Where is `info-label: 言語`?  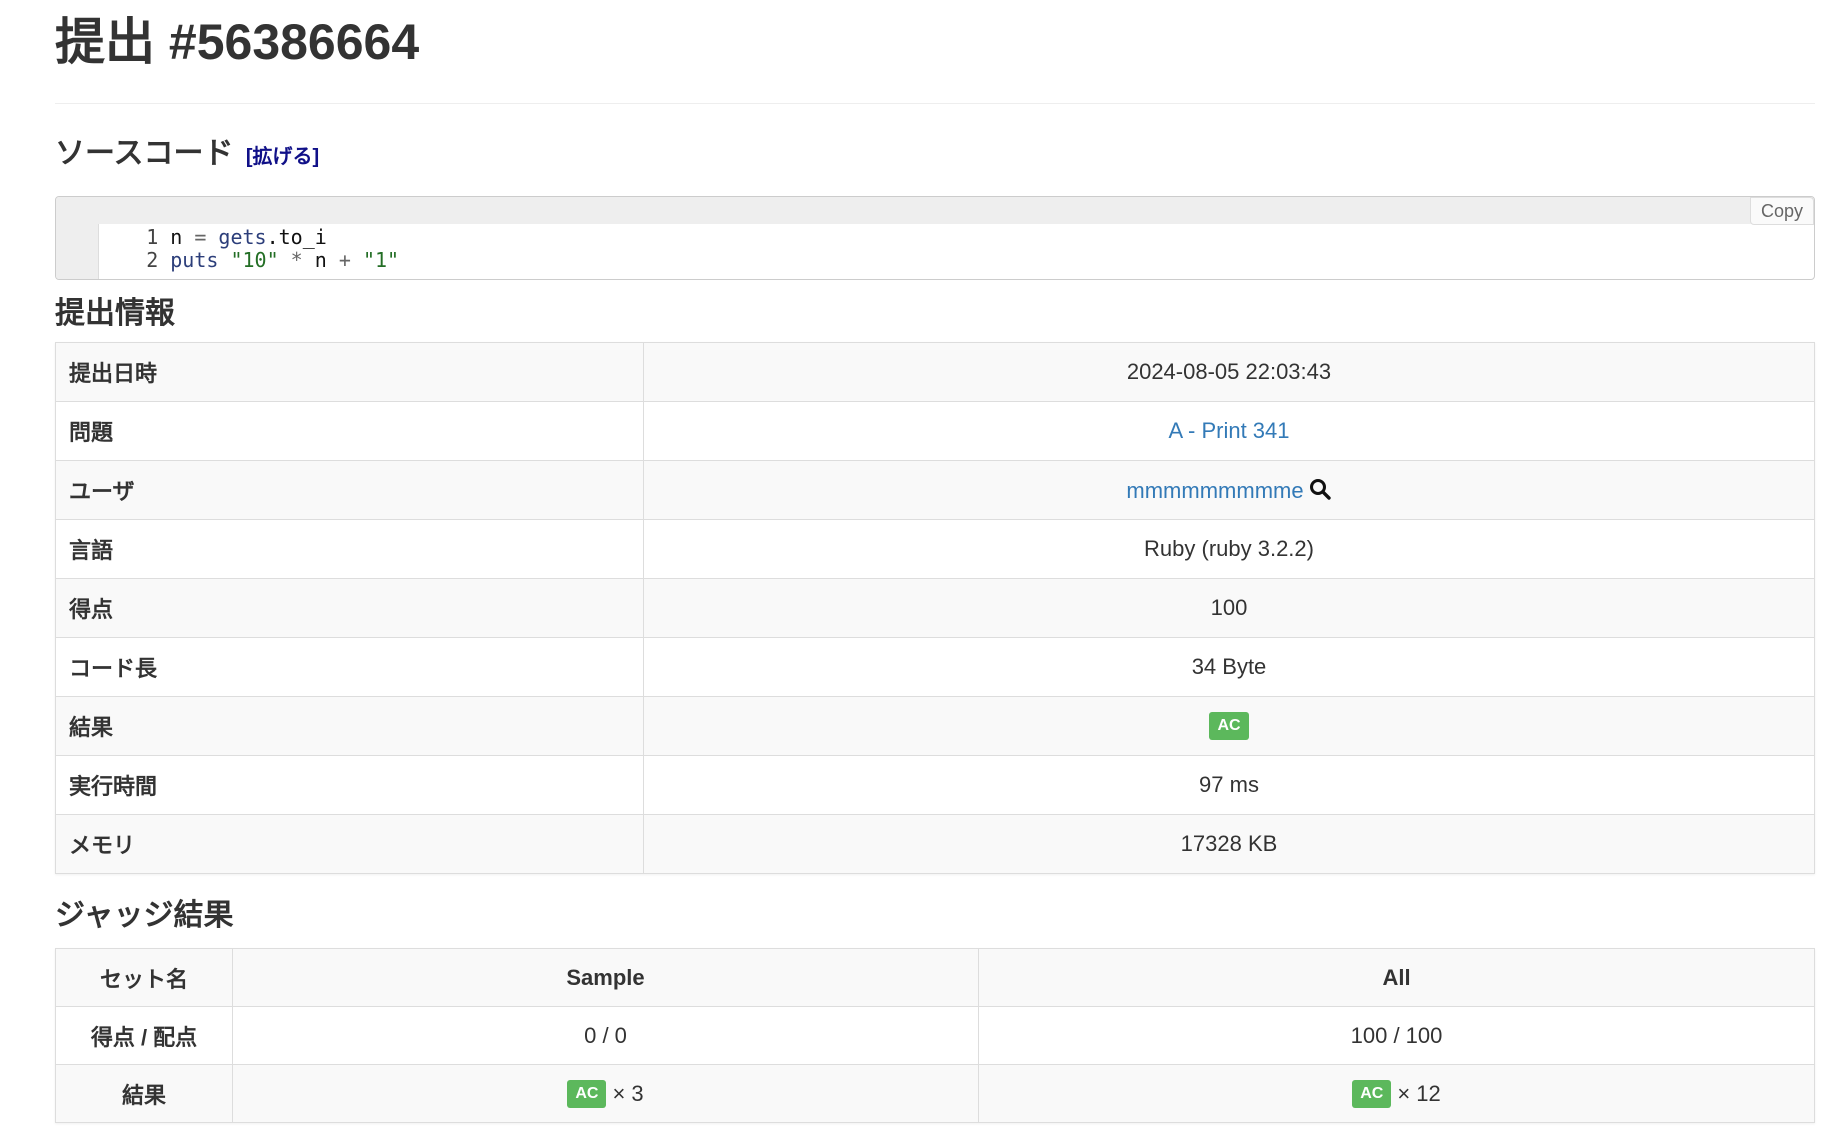 info-label: 言語 is located at coordinates (349, 549).